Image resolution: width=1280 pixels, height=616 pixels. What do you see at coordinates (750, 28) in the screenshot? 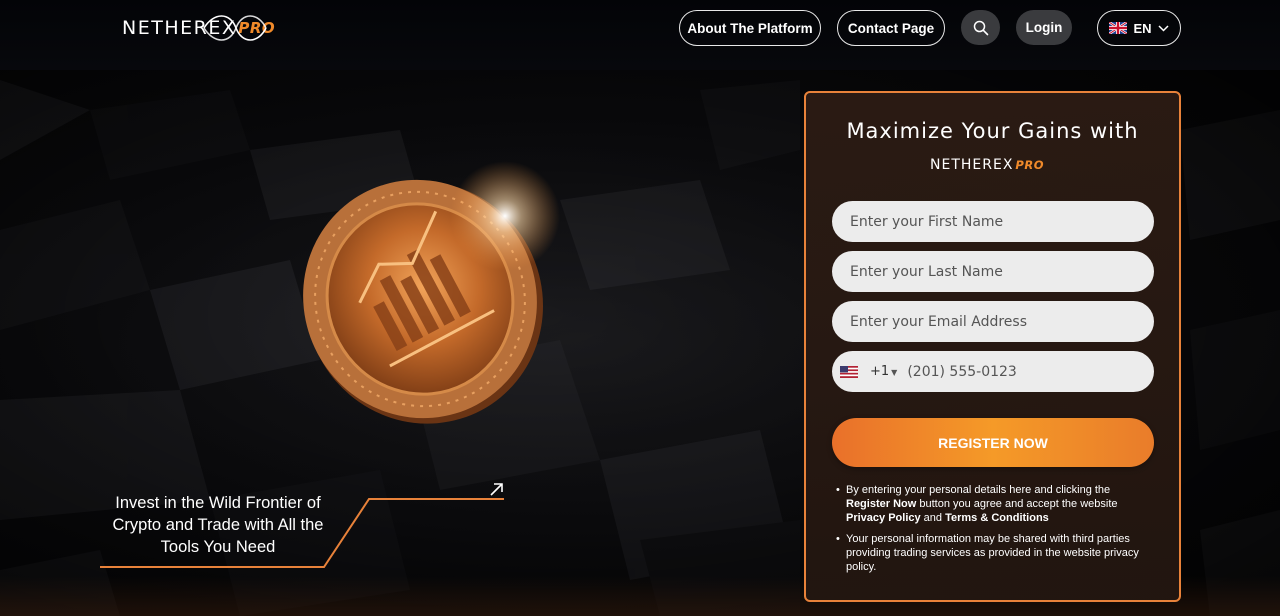
I see `nav-about-platform: About The Platform` at bounding box center [750, 28].